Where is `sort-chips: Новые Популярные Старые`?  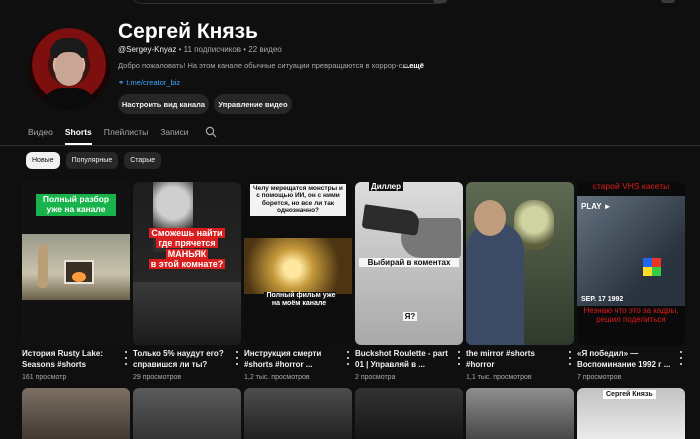 sort-chips: Новые Популярные Старые is located at coordinates (96, 160).